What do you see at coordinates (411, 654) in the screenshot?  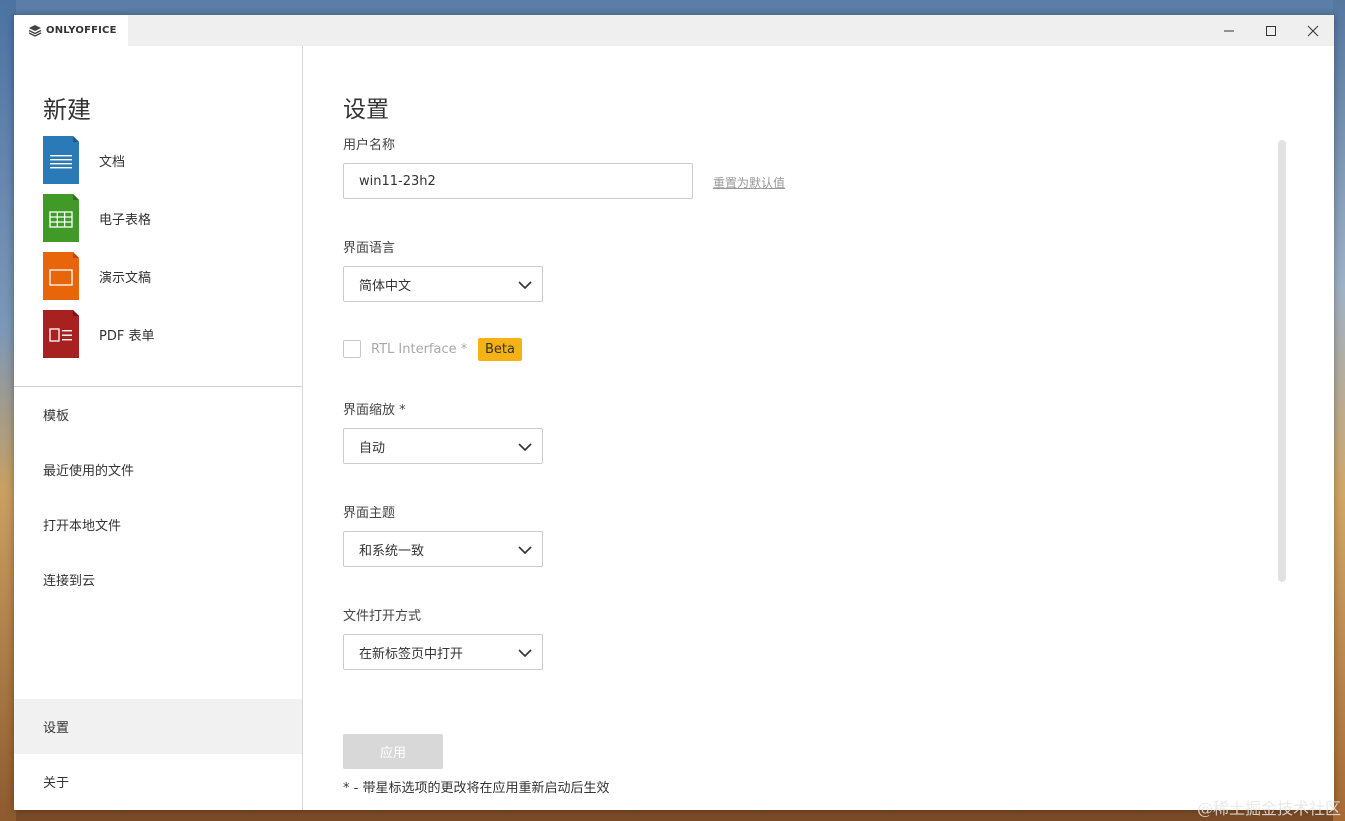 I see `open-mode-select-value: 在新标签页中打开` at bounding box center [411, 654].